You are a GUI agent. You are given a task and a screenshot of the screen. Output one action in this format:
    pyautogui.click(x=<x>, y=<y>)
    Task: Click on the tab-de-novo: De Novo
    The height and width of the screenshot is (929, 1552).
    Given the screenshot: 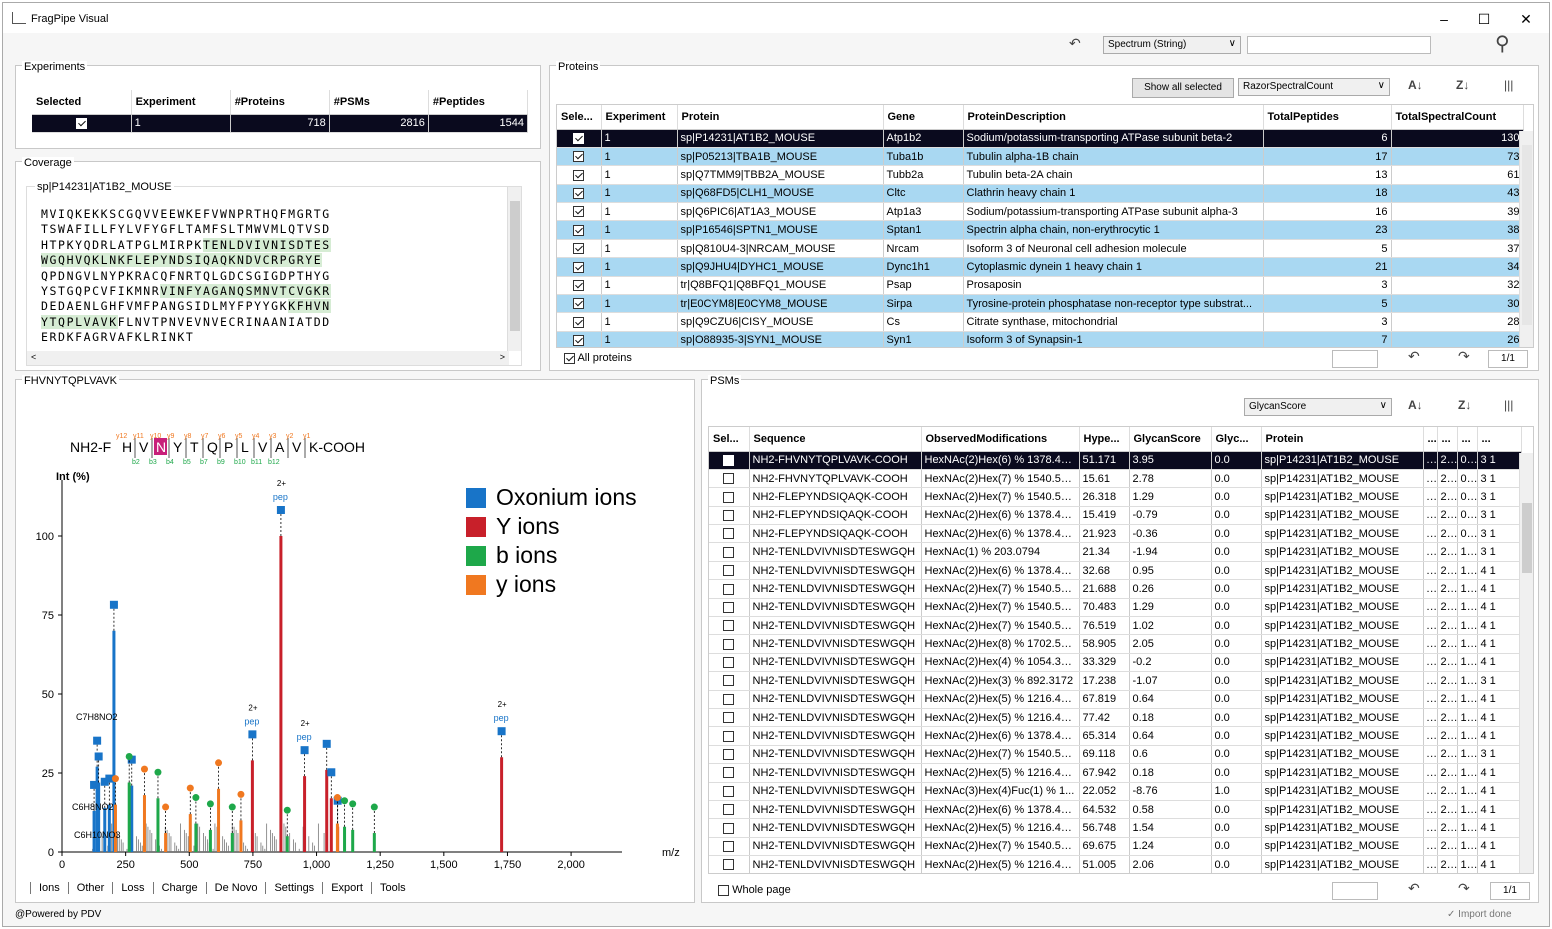 What is the action you would take?
    pyautogui.click(x=235, y=888)
    